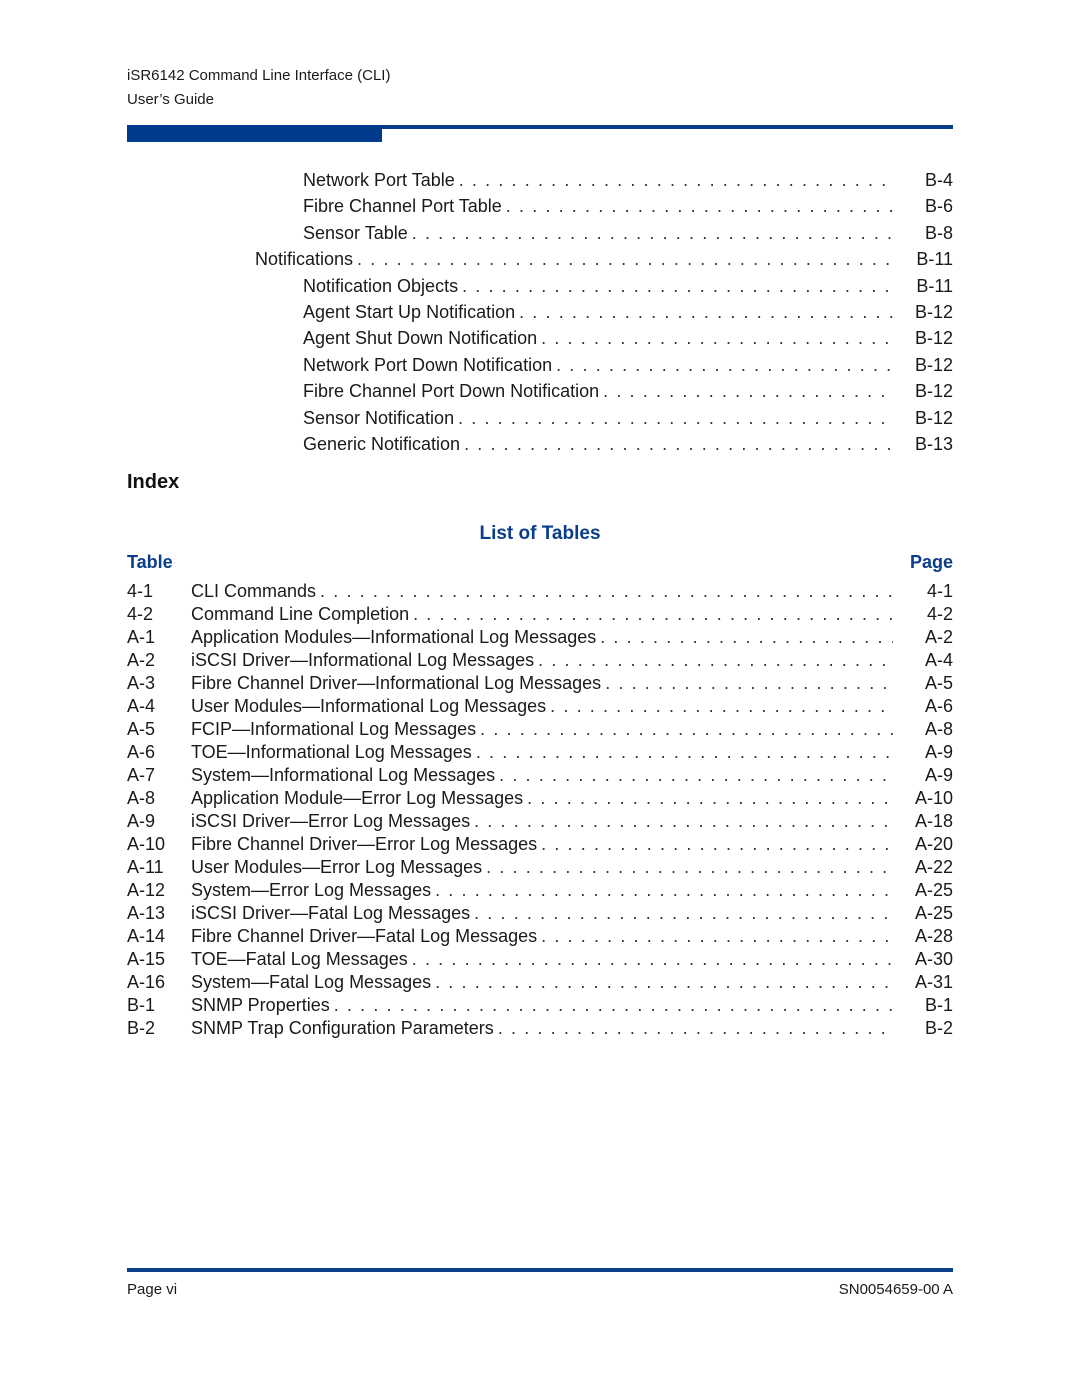 The width and height of the screenshot is (1080, 1397). Describe the element at coordinates (141, 683) in the screenshot. I see `table-number: A-3` at that location.